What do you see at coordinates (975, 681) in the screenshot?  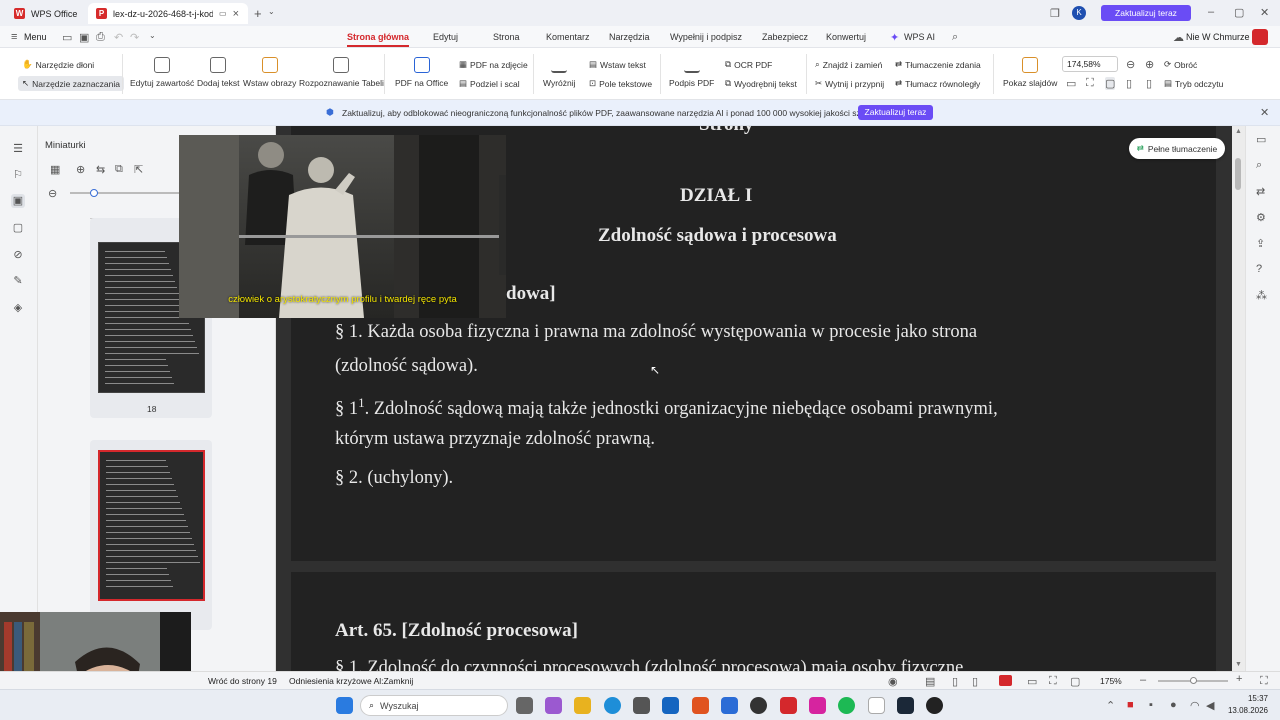 I see `double-view-icon: ▯` at bounding box center [975, 681].